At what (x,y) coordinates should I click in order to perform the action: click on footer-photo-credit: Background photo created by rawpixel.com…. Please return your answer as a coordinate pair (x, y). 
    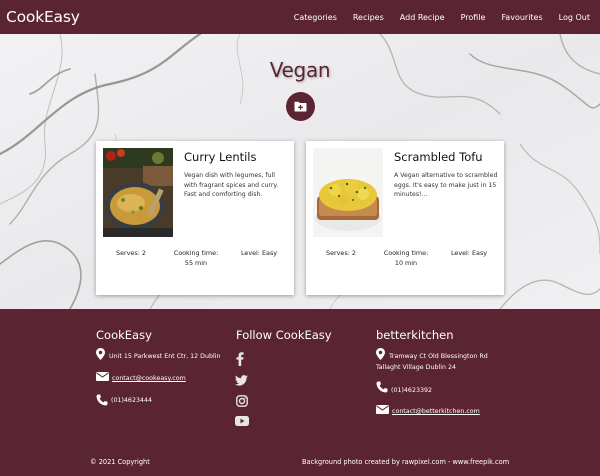
    Looking at the image, I should click on (405, 462).